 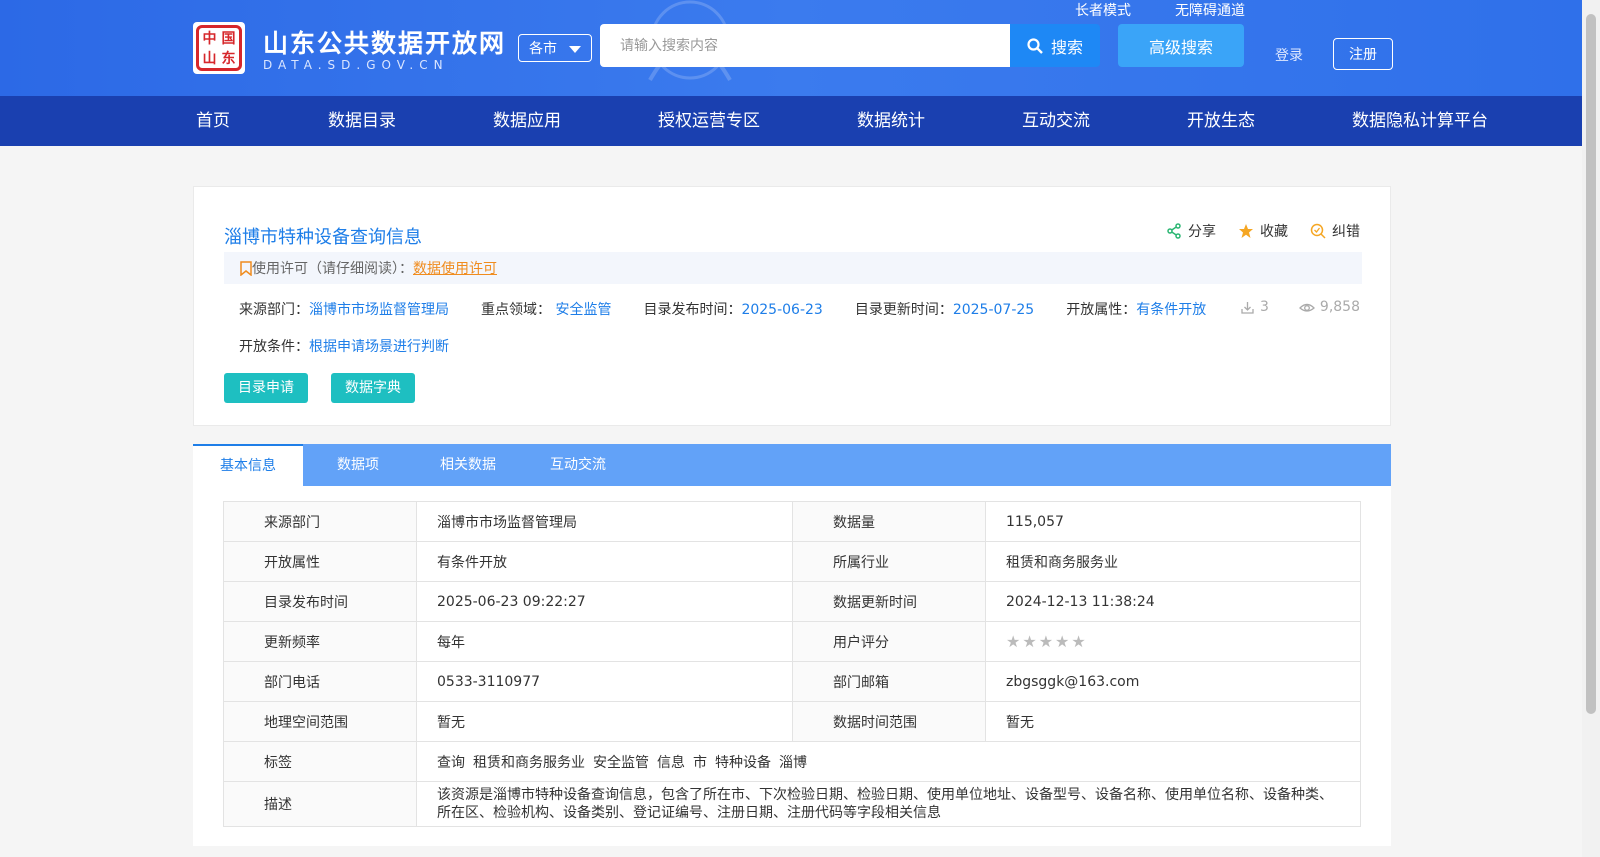 I want to click on share-button: 分享, so click(x=1191, y=231).